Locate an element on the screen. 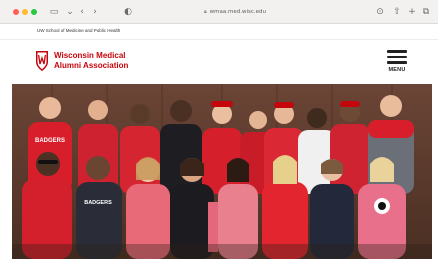  site-brand-title: Wisconsin Medical Alumni Association is located at coordinates (124, 61).